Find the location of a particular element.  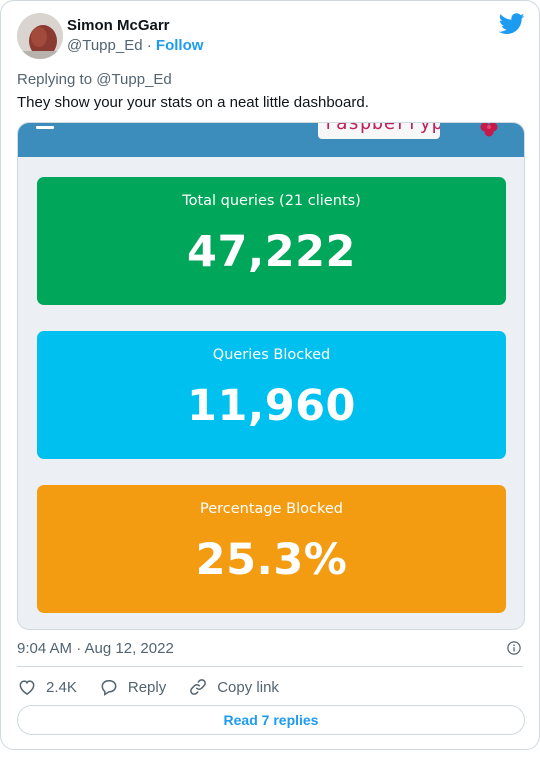

stat-value: 47,222 is located at coordinates (271, 252).